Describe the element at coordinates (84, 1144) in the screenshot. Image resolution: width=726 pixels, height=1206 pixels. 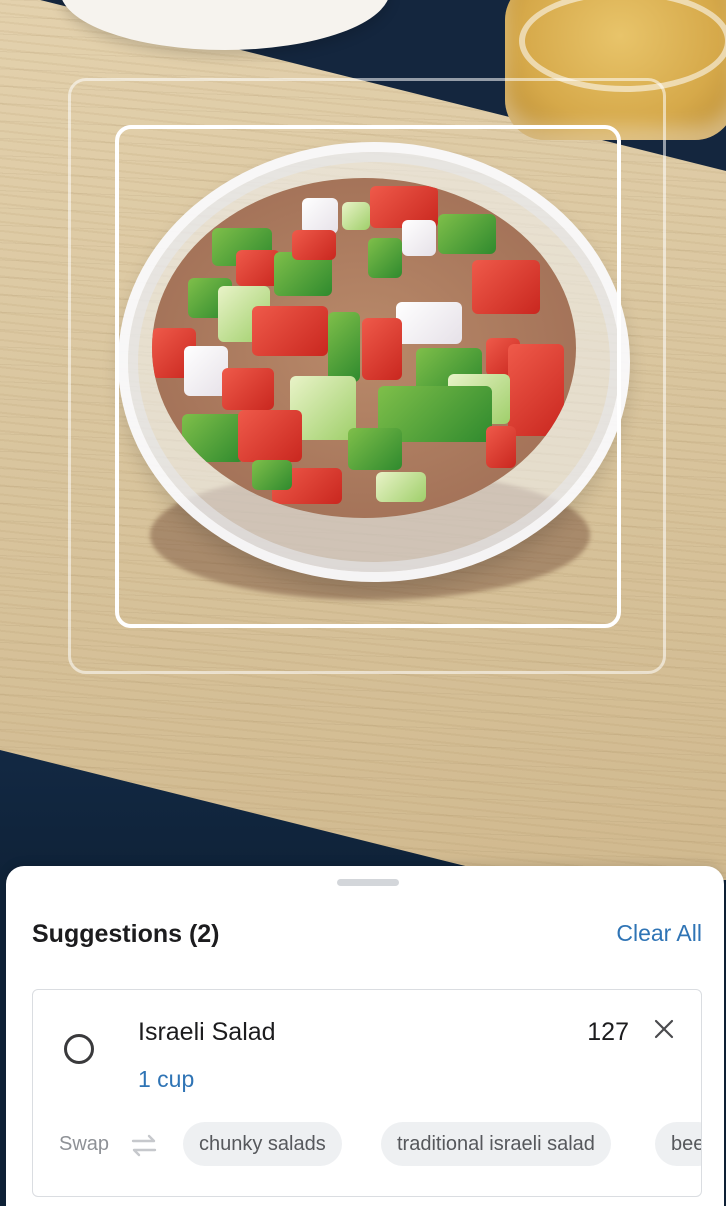
I see `swap-label: Swap` at that location.